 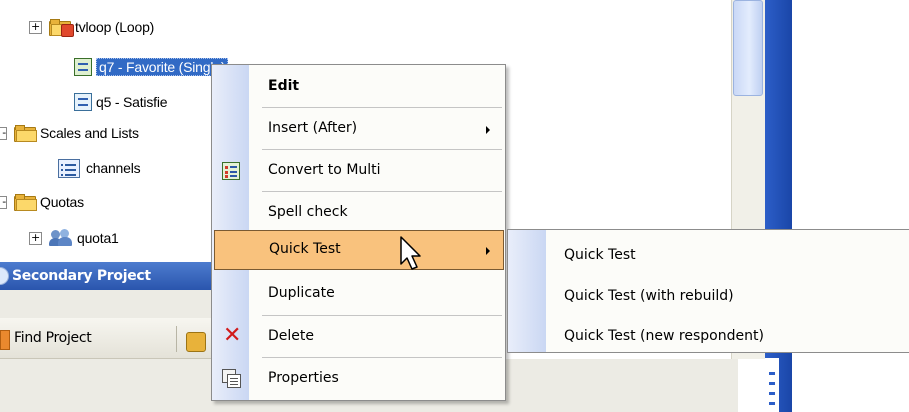 I want to click on menu-item-label: Edit, so click(x=284, y=86).